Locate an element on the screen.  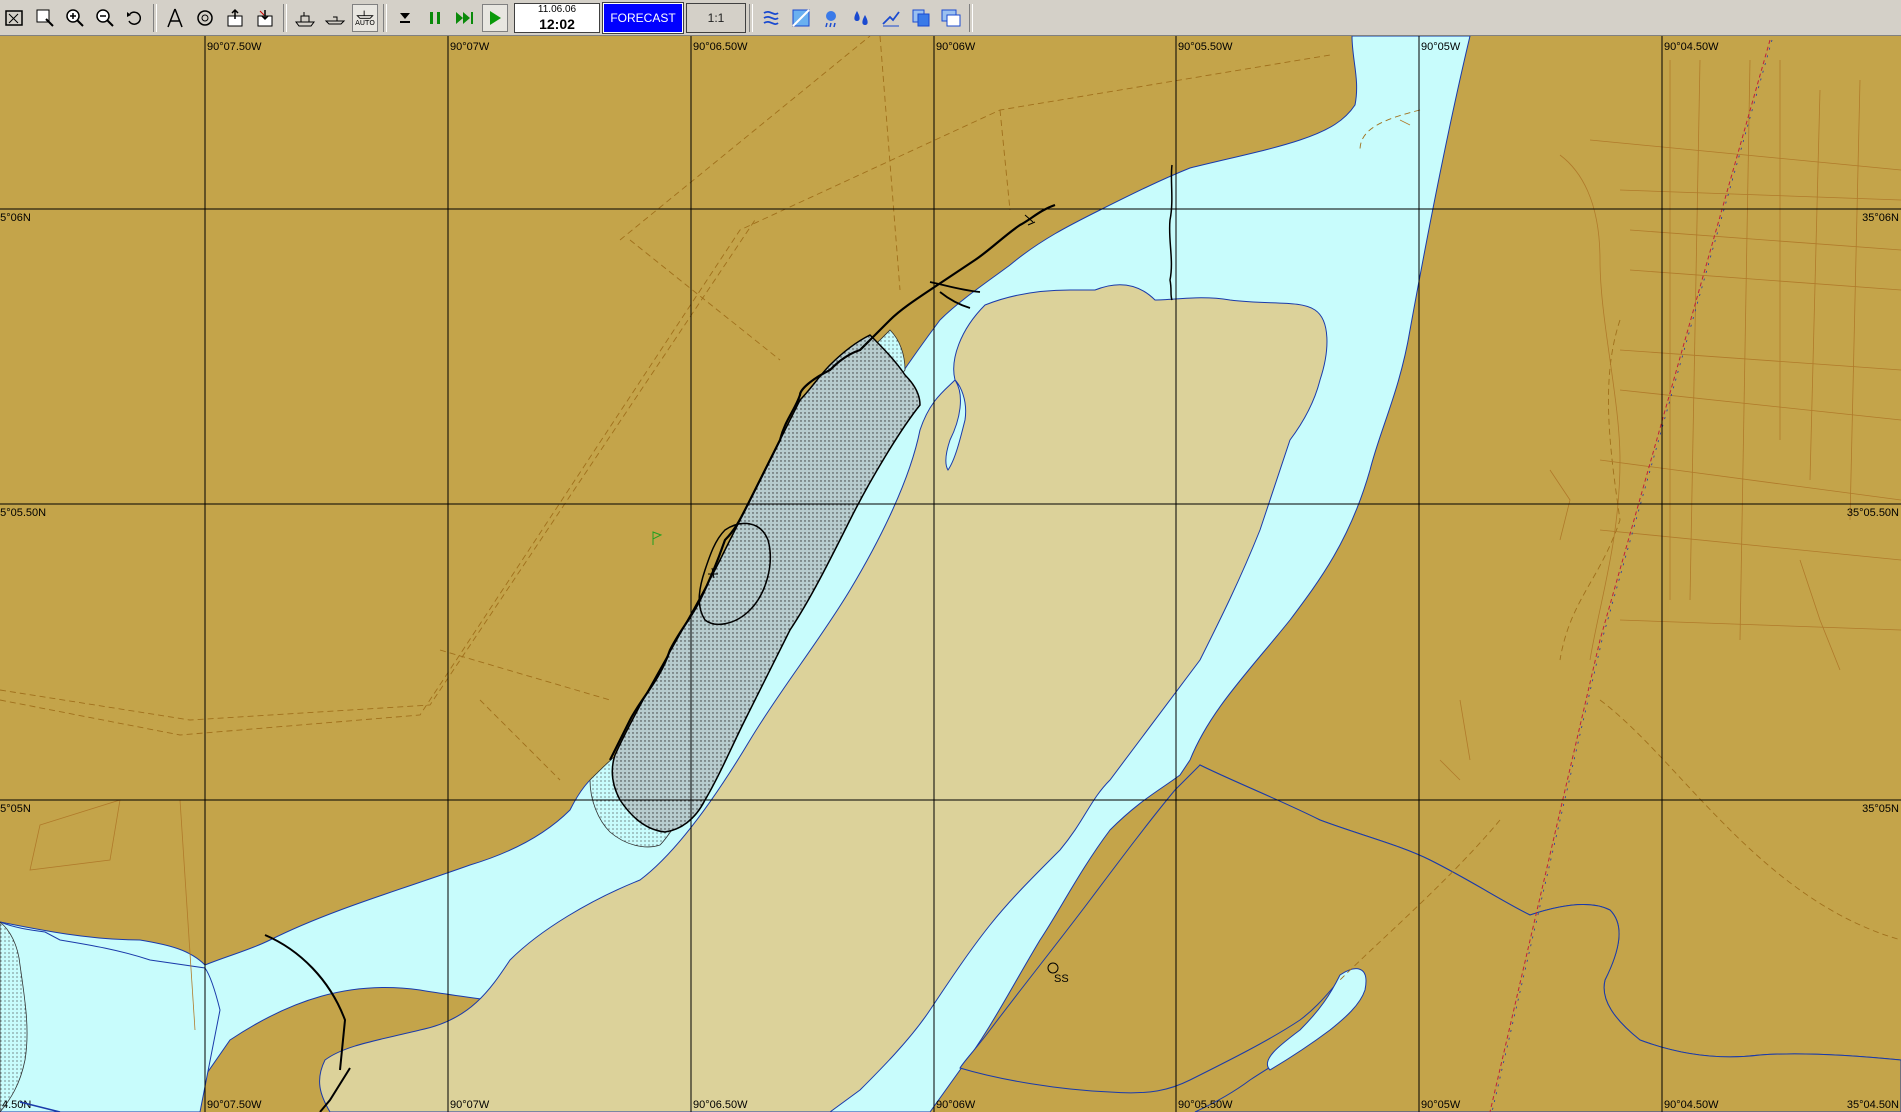
overlay-layer-icon is located at coordinates (951, 18).